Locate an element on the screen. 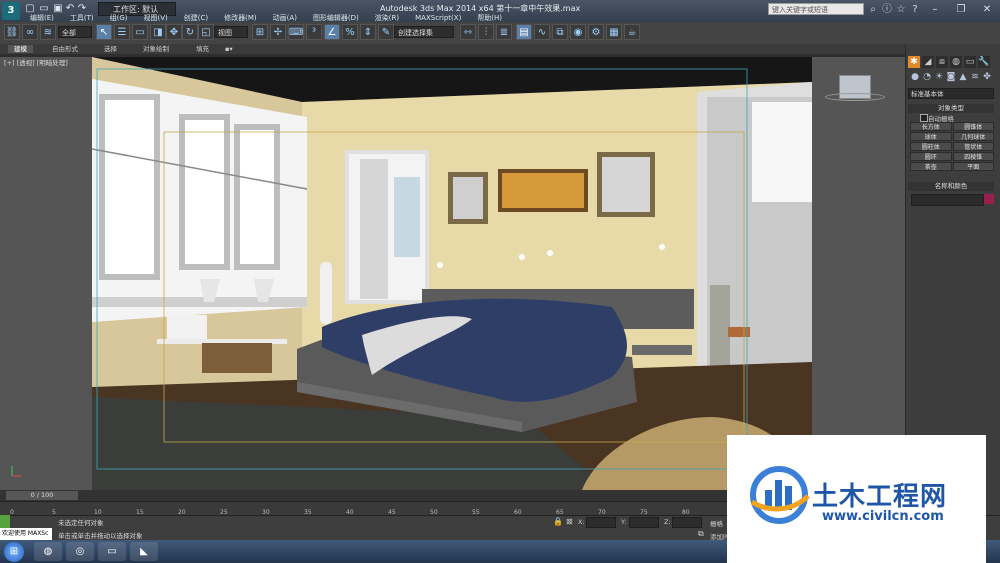 The width and height of the screenshot is (1000, 563). civilcn-logo is located at coordinates (780, 495).